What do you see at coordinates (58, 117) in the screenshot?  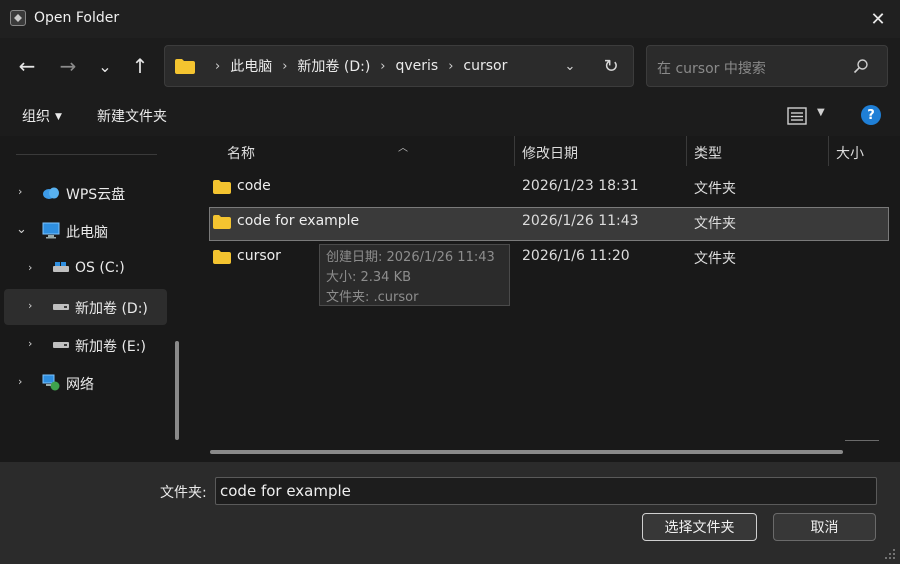 I see `caret-down-icon: ▼` at bounding box center [58, 117].